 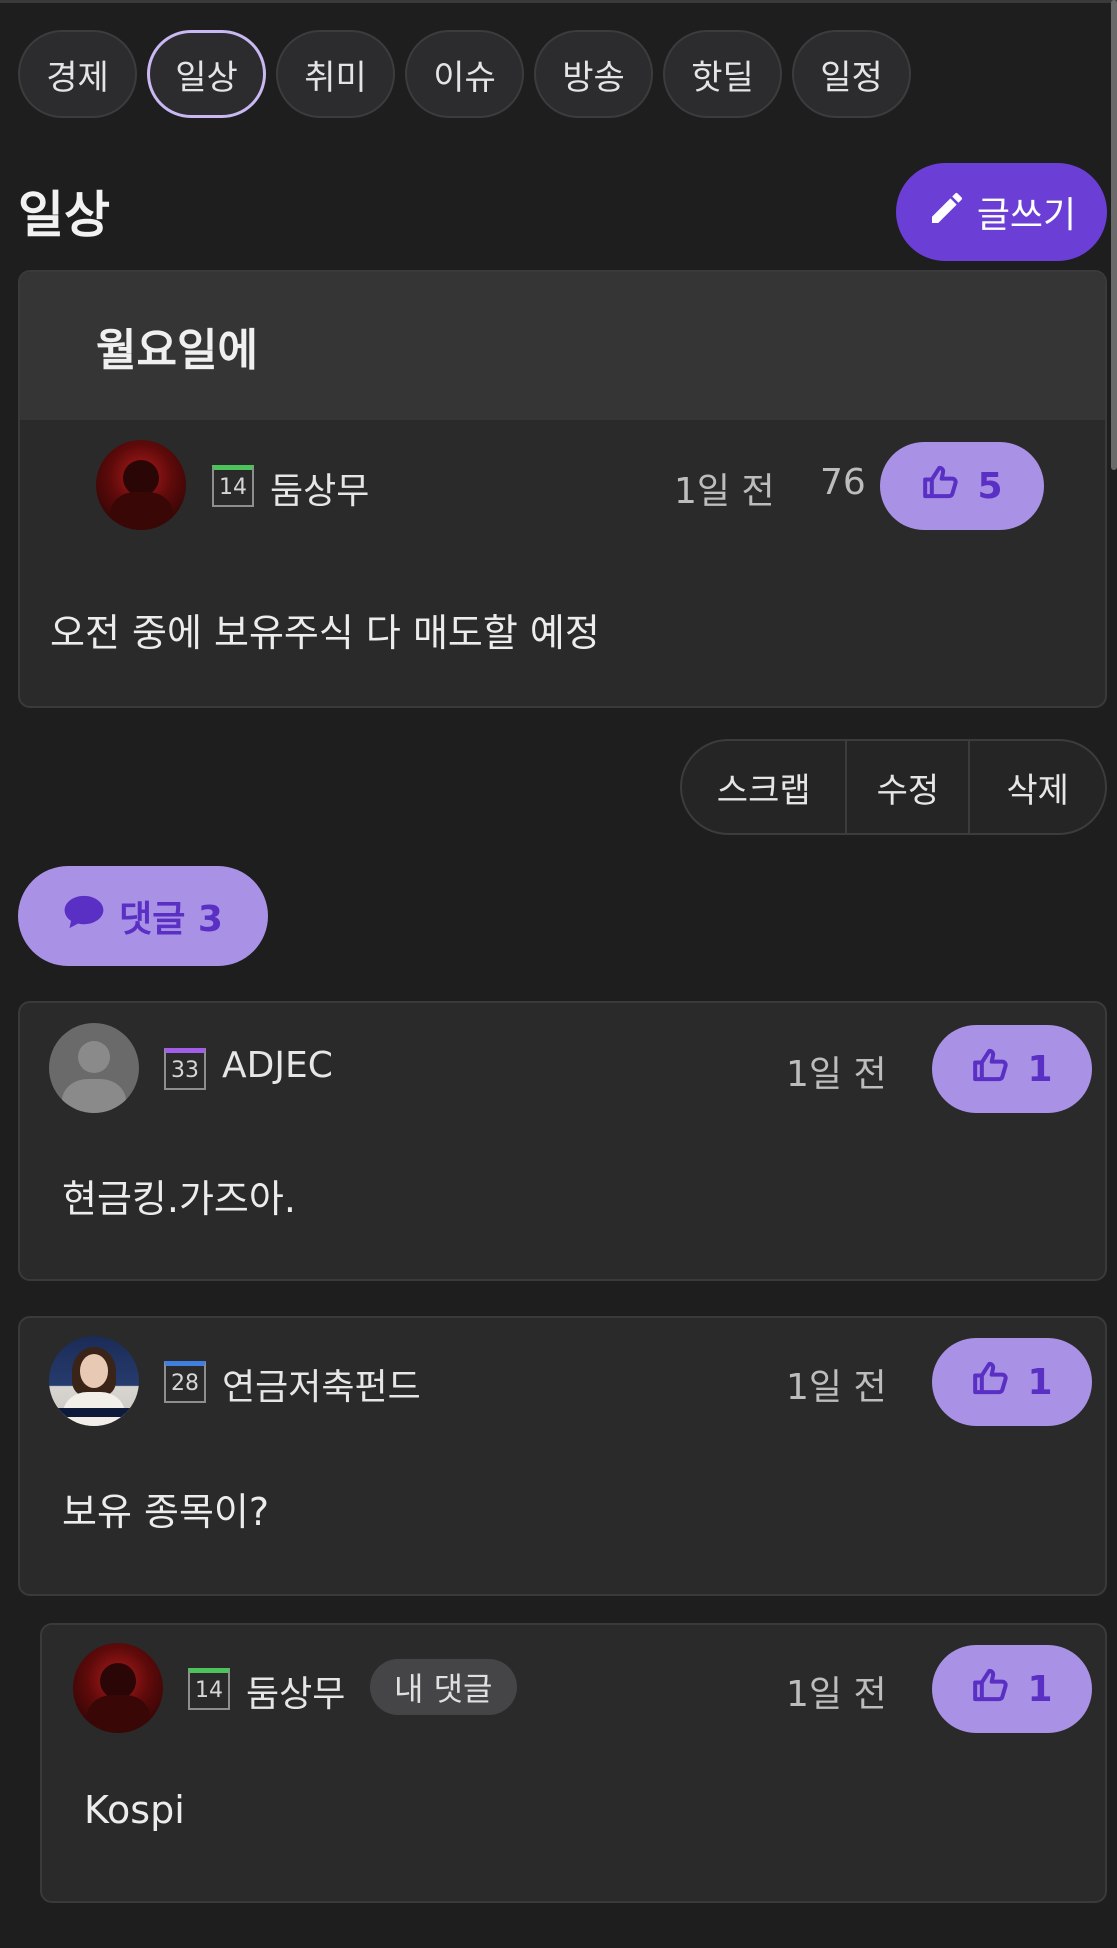 What do you see at coordinates (319, 488) in the screenshot?
I see `author-nickname: 둠상무` at bounding box center [319, 488].